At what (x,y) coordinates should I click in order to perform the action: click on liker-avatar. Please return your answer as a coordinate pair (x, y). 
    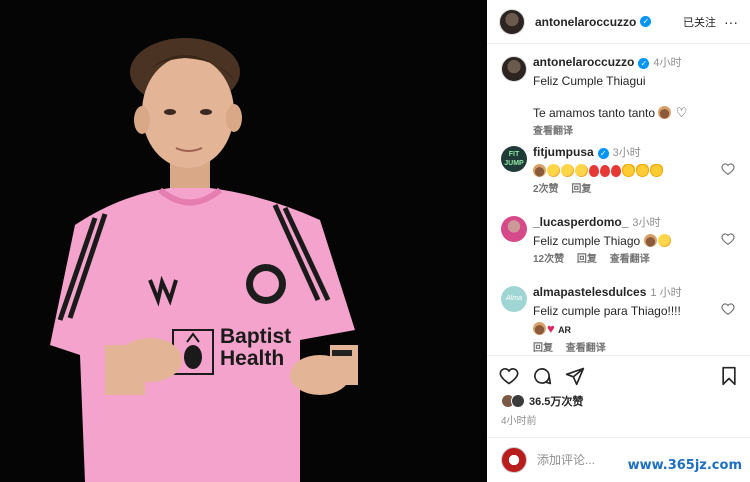
    Looking at the image, I should click on (518, 401).